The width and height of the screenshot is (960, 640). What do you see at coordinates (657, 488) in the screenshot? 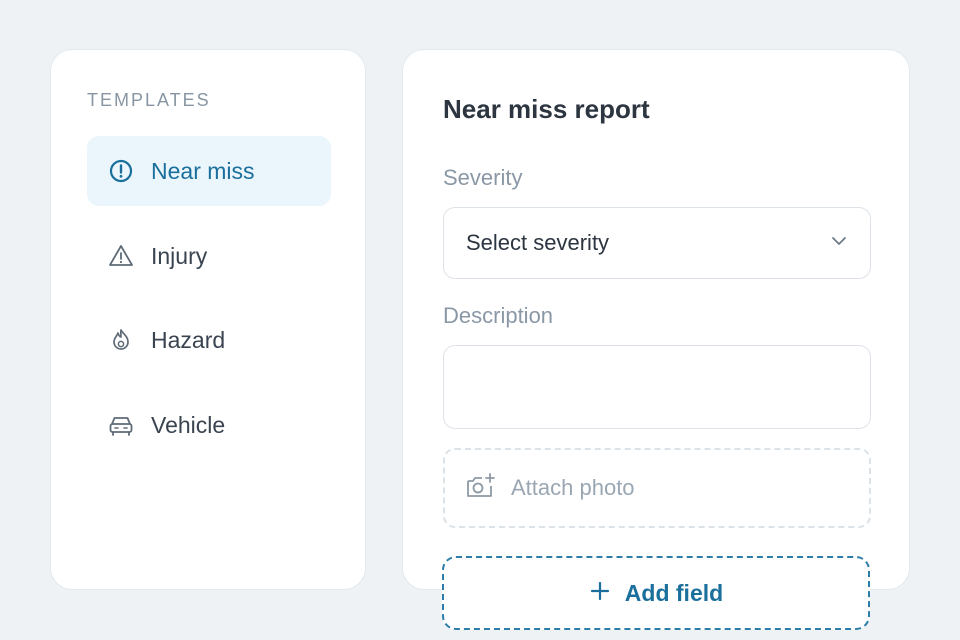
I see `attach-photo-button: Attach photo` at bounding box center [657, 488].